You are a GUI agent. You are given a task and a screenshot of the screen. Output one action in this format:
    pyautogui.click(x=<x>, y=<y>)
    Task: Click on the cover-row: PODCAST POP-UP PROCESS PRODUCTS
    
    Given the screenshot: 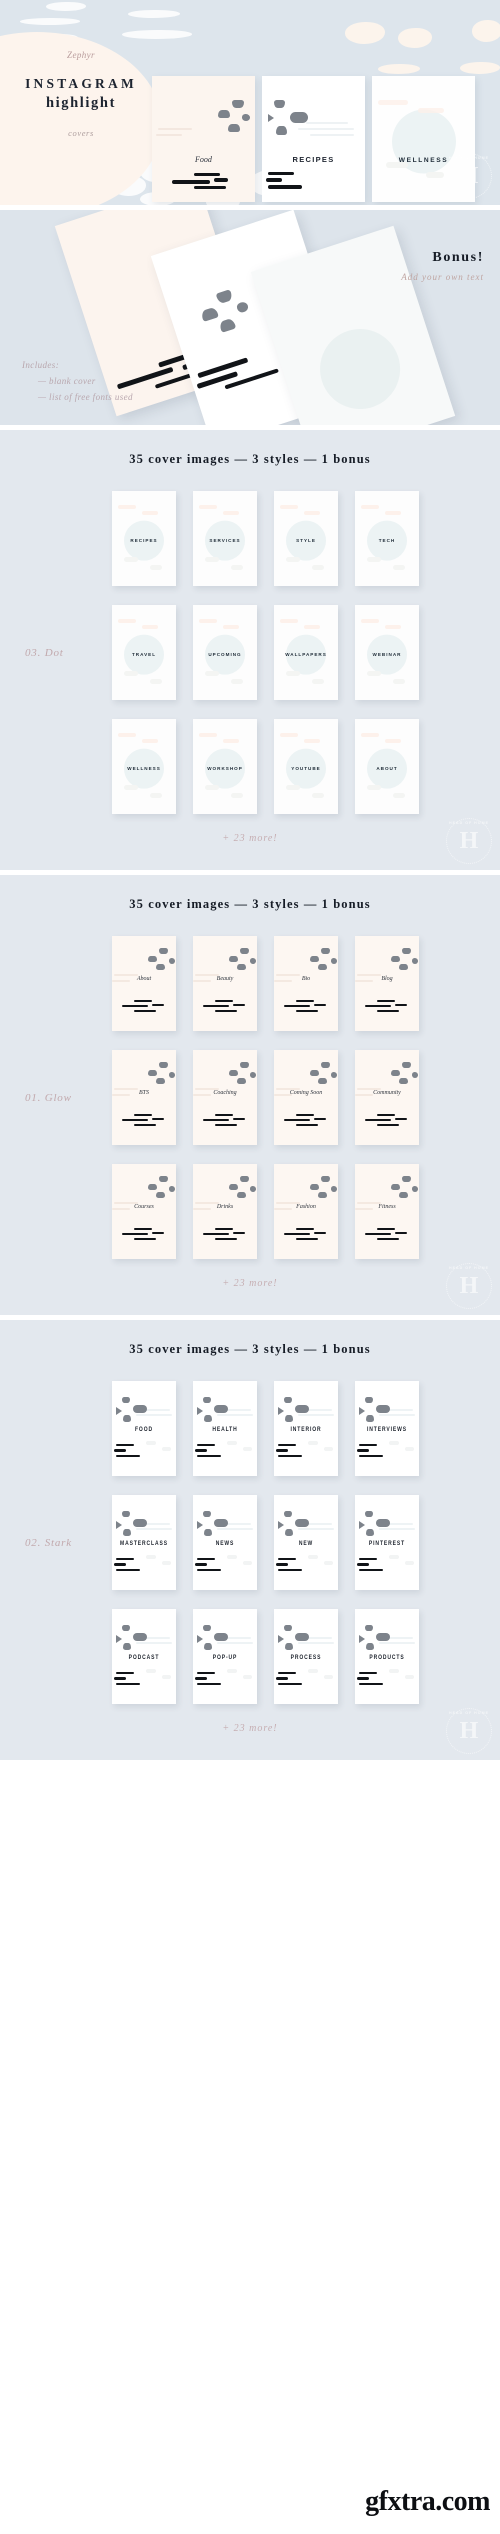 What is the action you would take?
    pyautogui.click(x=306, y=1656)
    